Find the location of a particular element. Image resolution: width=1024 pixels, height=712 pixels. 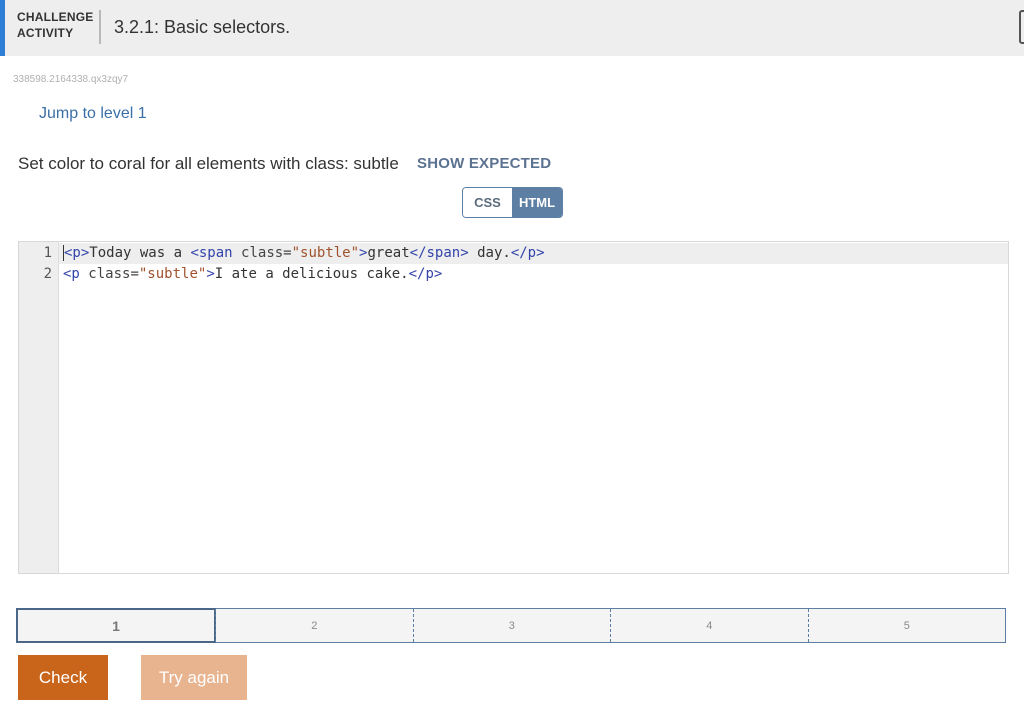

code-token: <p is located at coordinates (76, 274).